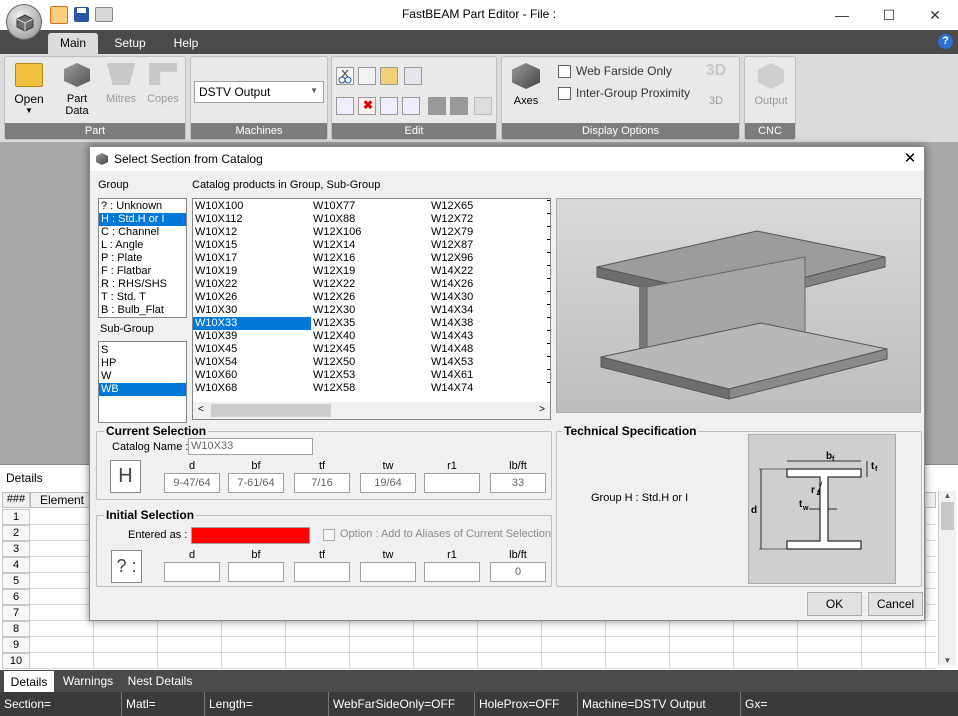 This screenshot has width=958, height=716. I want to click on open-button: Open ▼, so click(29, 92).